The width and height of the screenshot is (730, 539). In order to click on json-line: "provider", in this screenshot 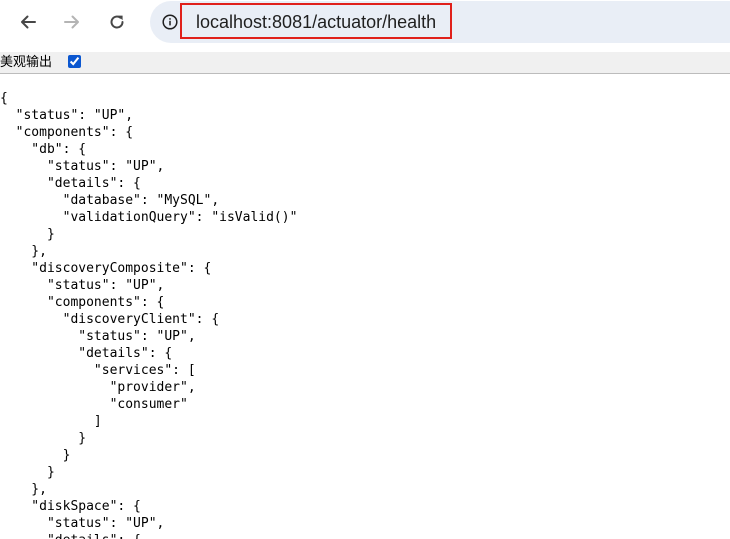, I will do `click(98, 387)`.